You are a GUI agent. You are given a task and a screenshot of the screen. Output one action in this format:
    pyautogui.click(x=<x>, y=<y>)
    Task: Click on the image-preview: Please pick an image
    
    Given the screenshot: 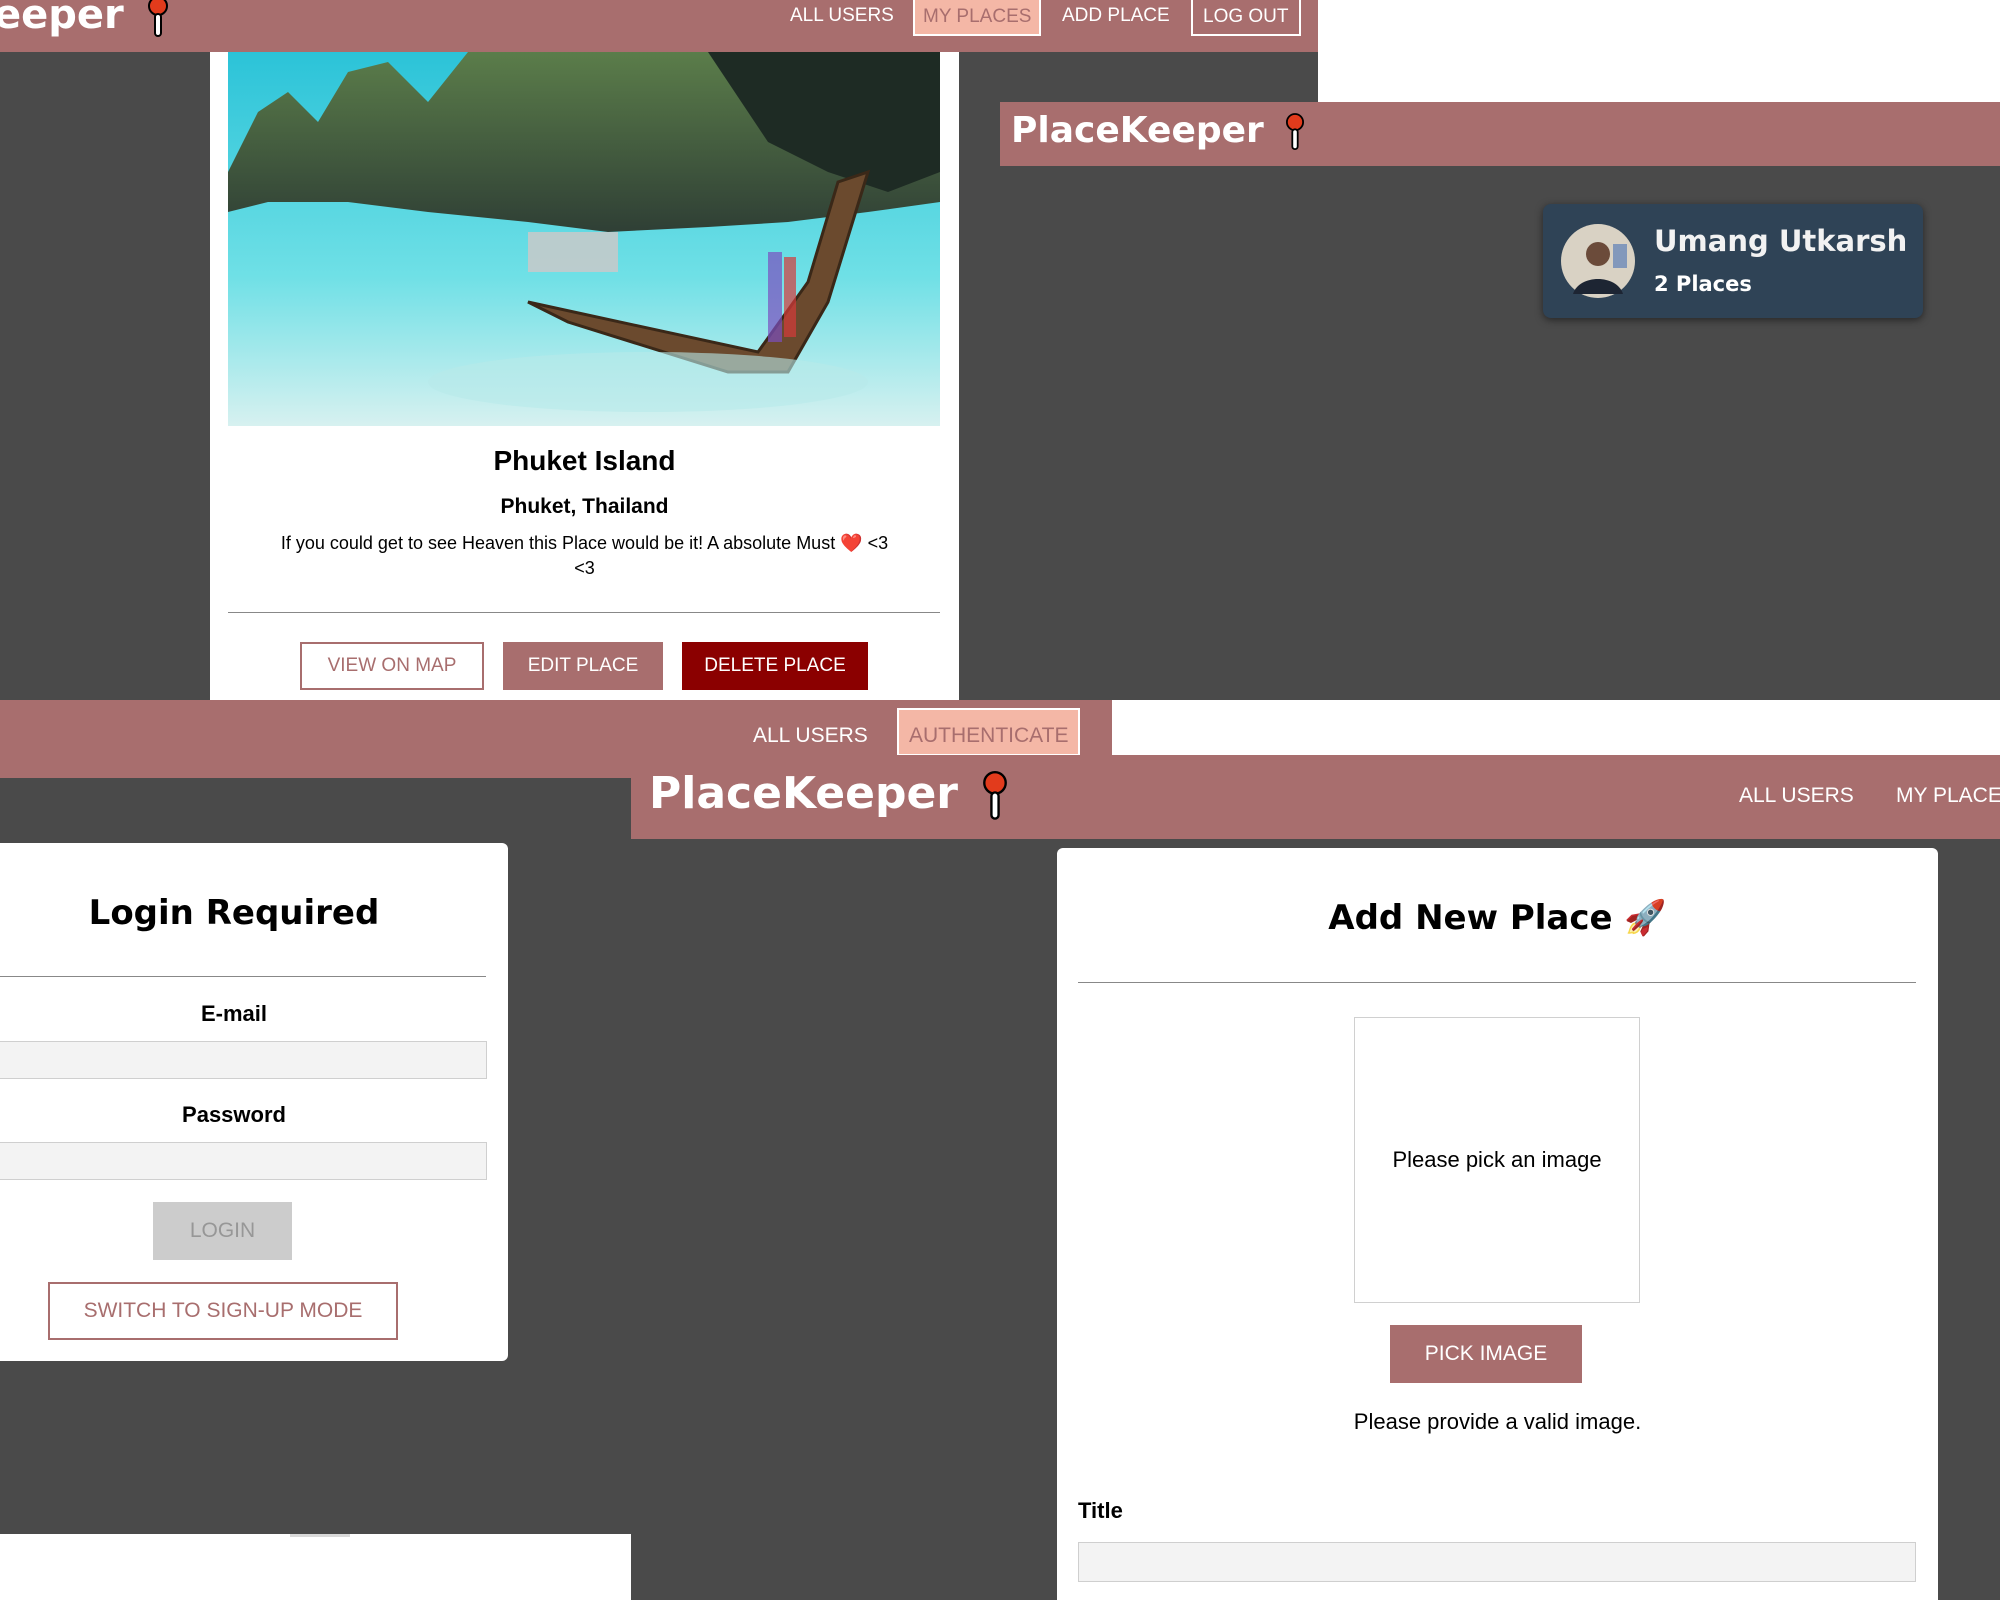 What is the action you would take?
    pyautogui.click(x=1497, y=1160)
    